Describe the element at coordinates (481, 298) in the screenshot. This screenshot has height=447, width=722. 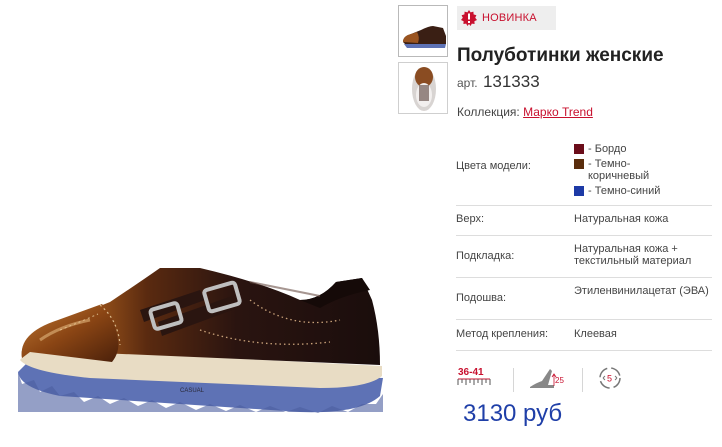
I see `spec-sole-label: Подошва:` at that location.